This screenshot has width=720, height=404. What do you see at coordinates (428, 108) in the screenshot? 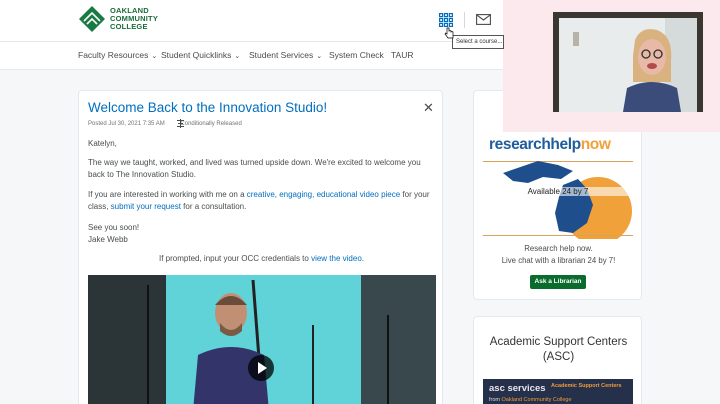
I see `dismiss-close-icon: ✕` at bounding box center [428, 108].